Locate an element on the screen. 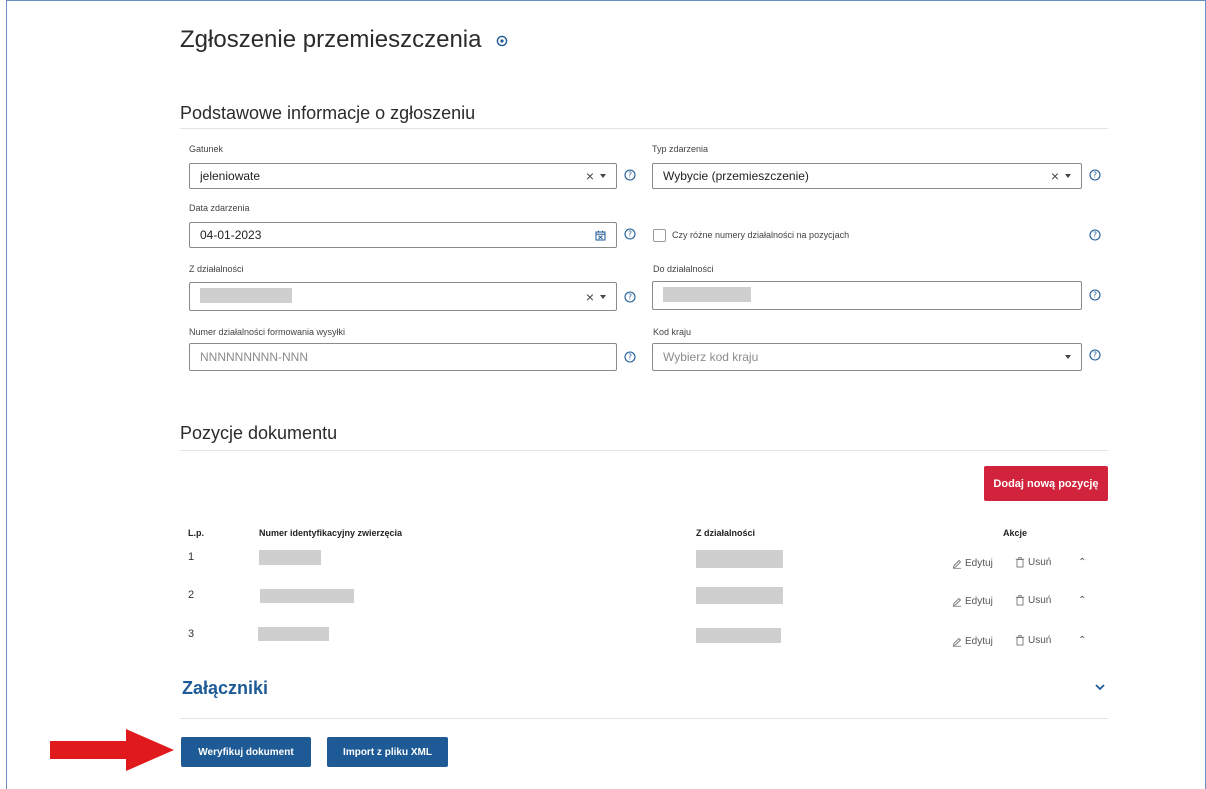  row-lp: 2 is located at coordinates (191, 595).